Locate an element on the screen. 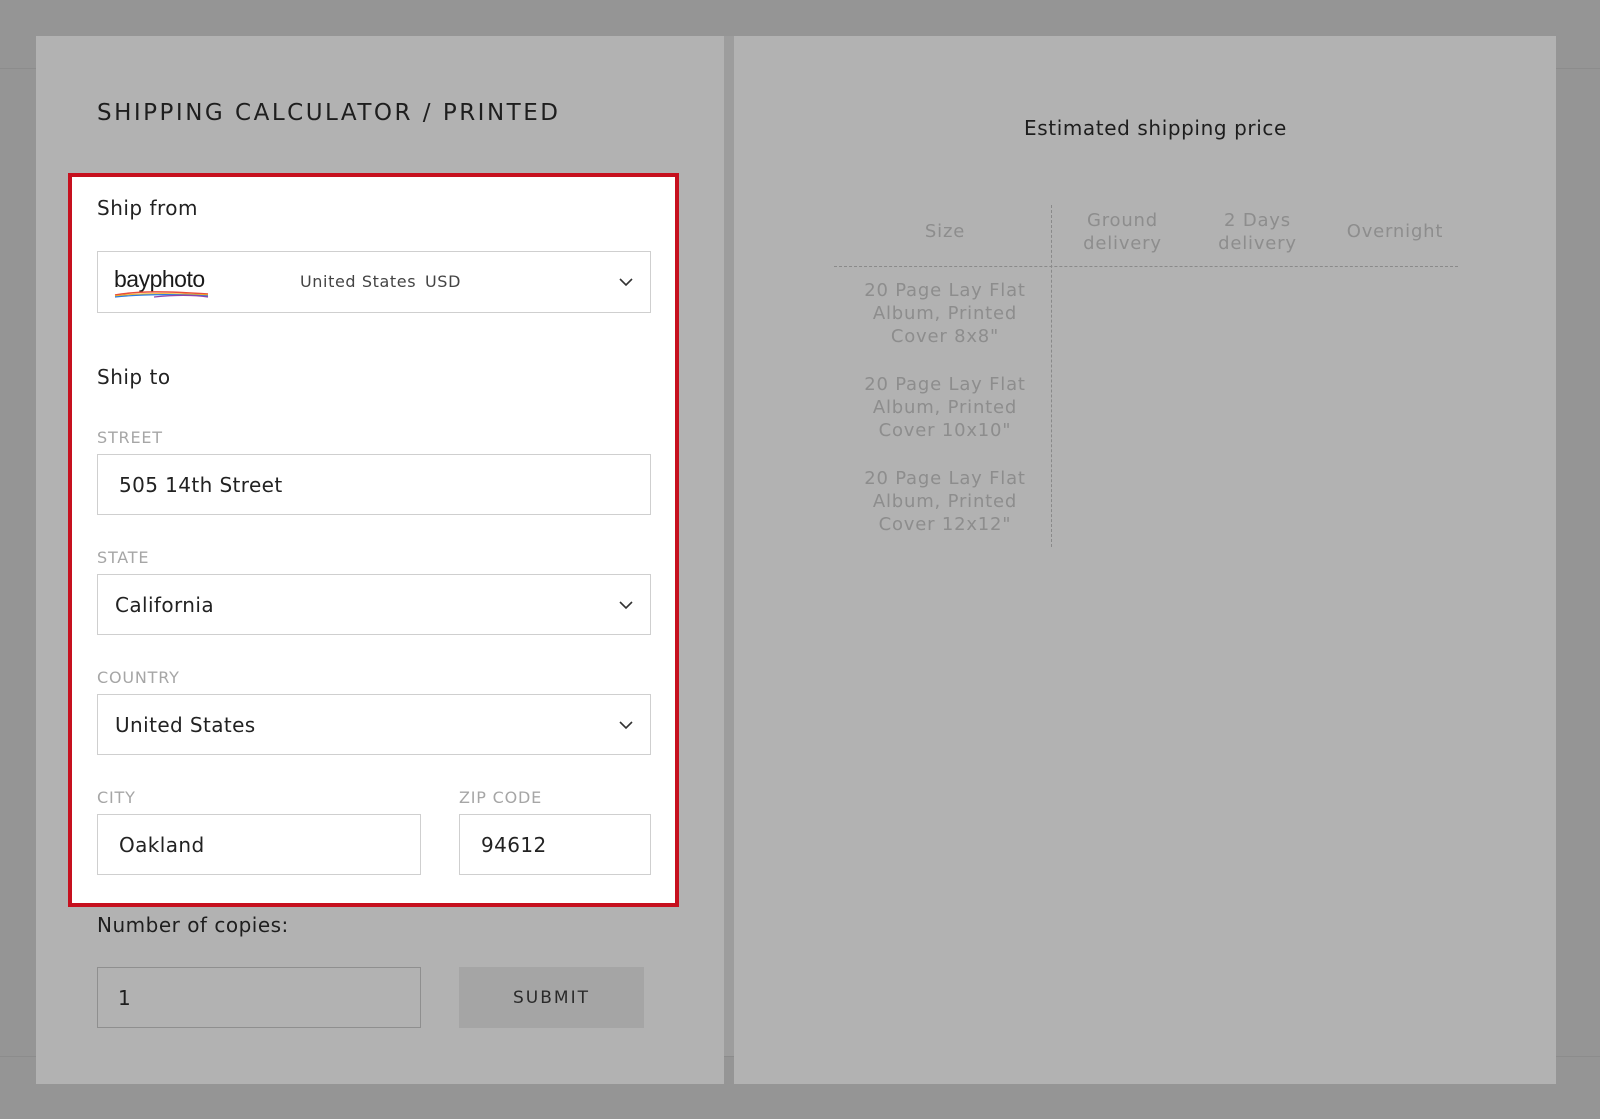  city-label: CITY is located at coordinates (116, 797).